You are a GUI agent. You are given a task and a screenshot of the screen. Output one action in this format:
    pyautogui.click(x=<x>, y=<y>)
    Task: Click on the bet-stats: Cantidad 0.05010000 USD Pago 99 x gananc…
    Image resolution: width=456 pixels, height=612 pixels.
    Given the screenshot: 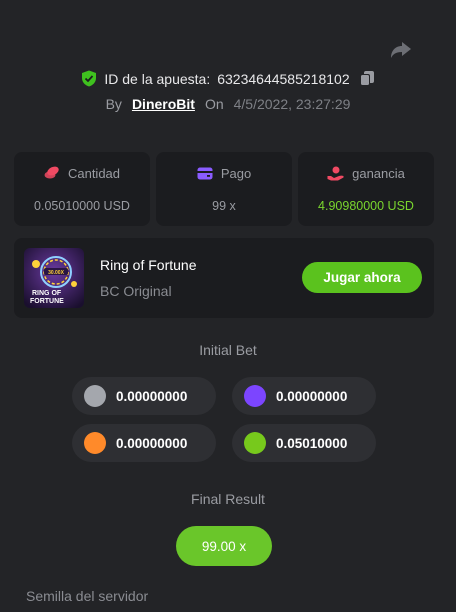 What is the action you would take?
    pyautogui.click(x=224, y=189)
    